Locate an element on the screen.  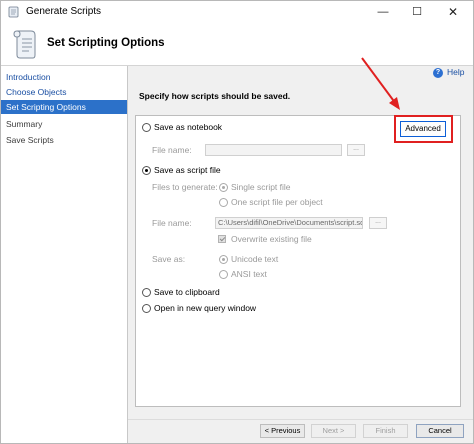
save-as-notebook-label: Save as notebook is located at coordinates (188, 127).